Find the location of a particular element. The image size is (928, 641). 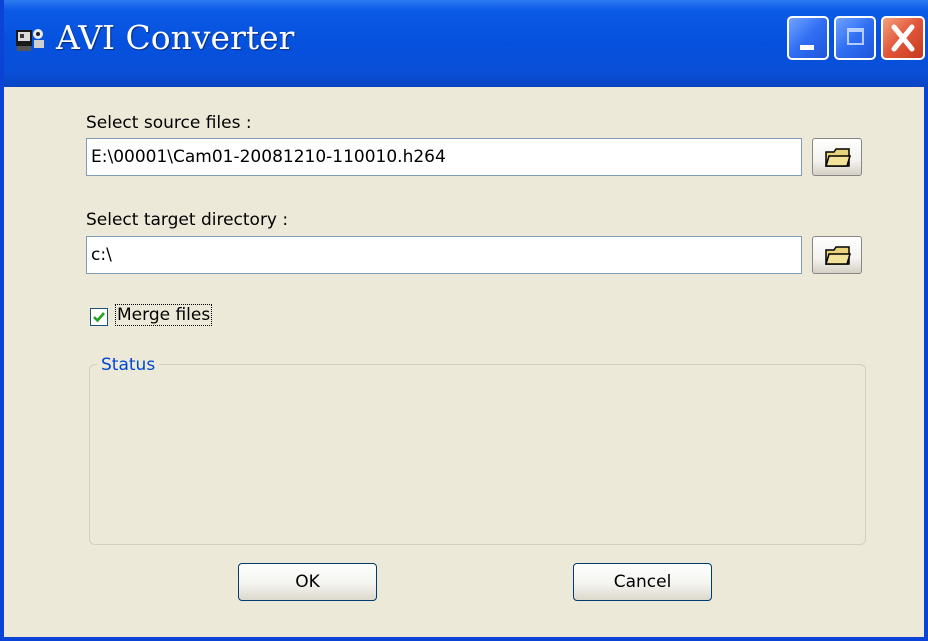

close-icon is located at coordinates (903, 38).